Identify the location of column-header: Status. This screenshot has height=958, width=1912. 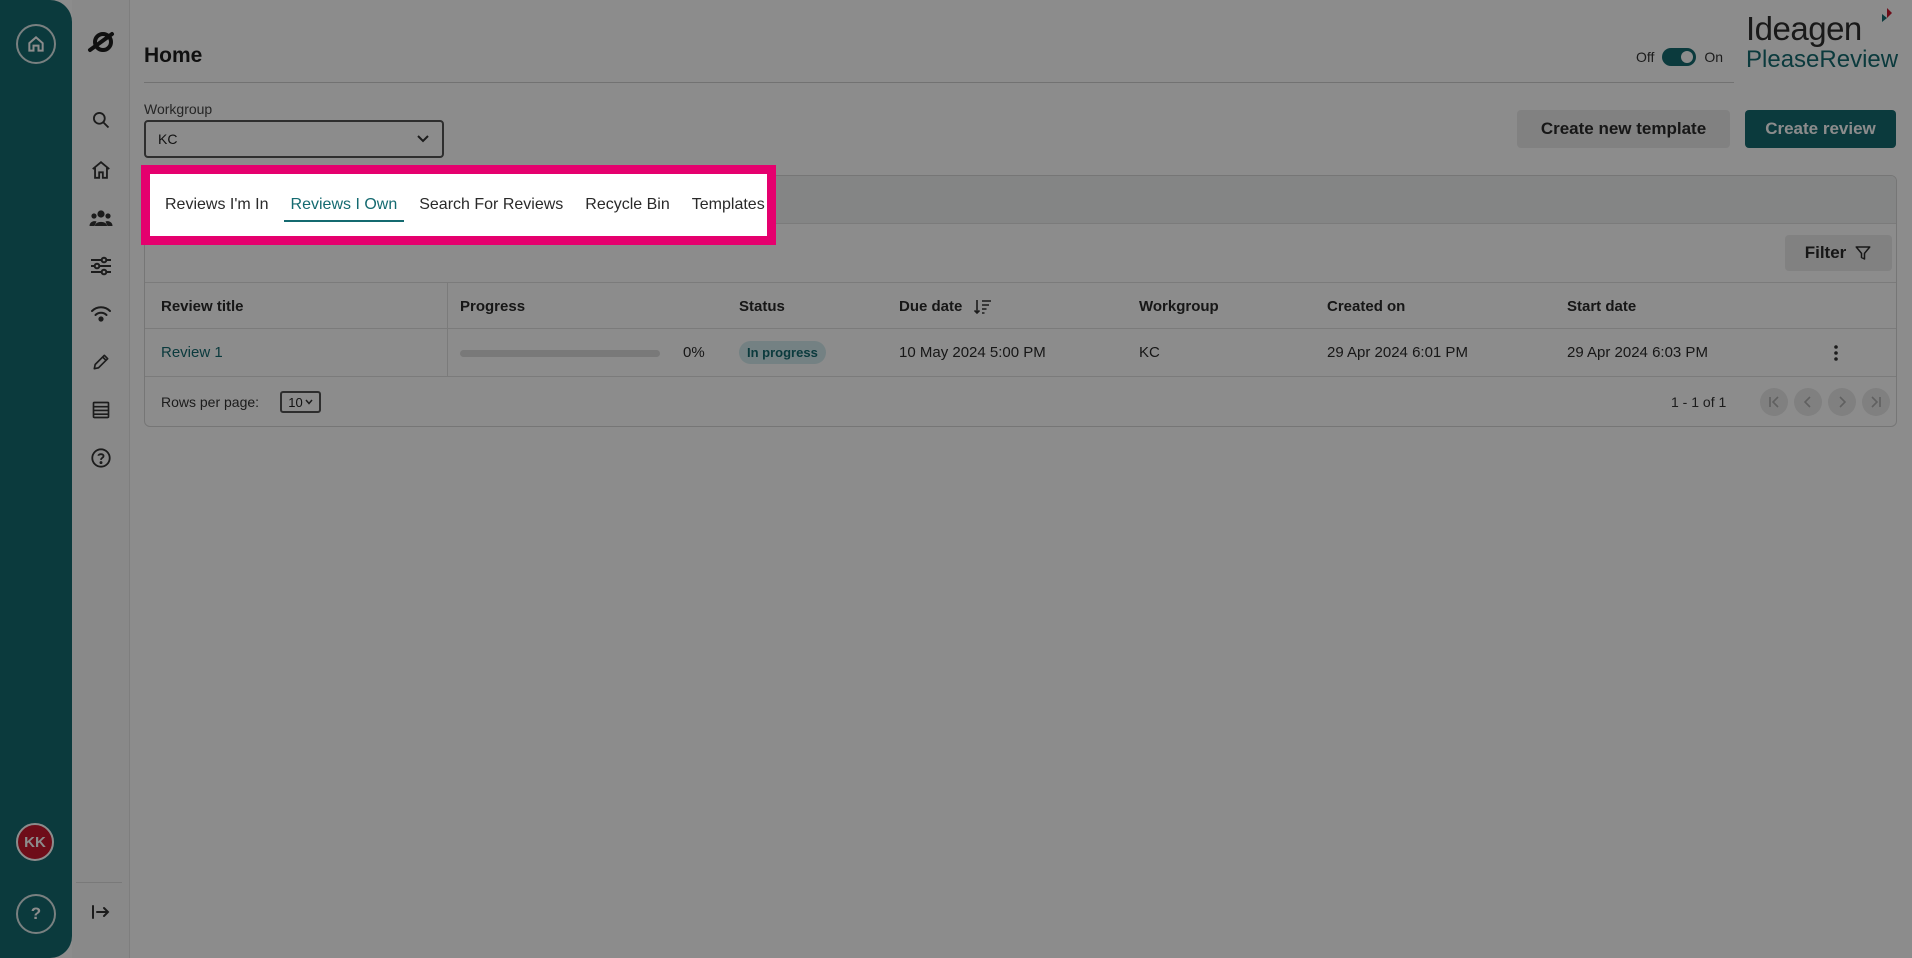
(762, 306).